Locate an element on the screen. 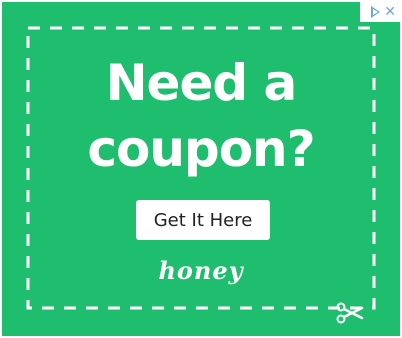 The height and width of the screenshot is (338, 402). headline-line-2: coupon? is located at coordinates (201, 149).